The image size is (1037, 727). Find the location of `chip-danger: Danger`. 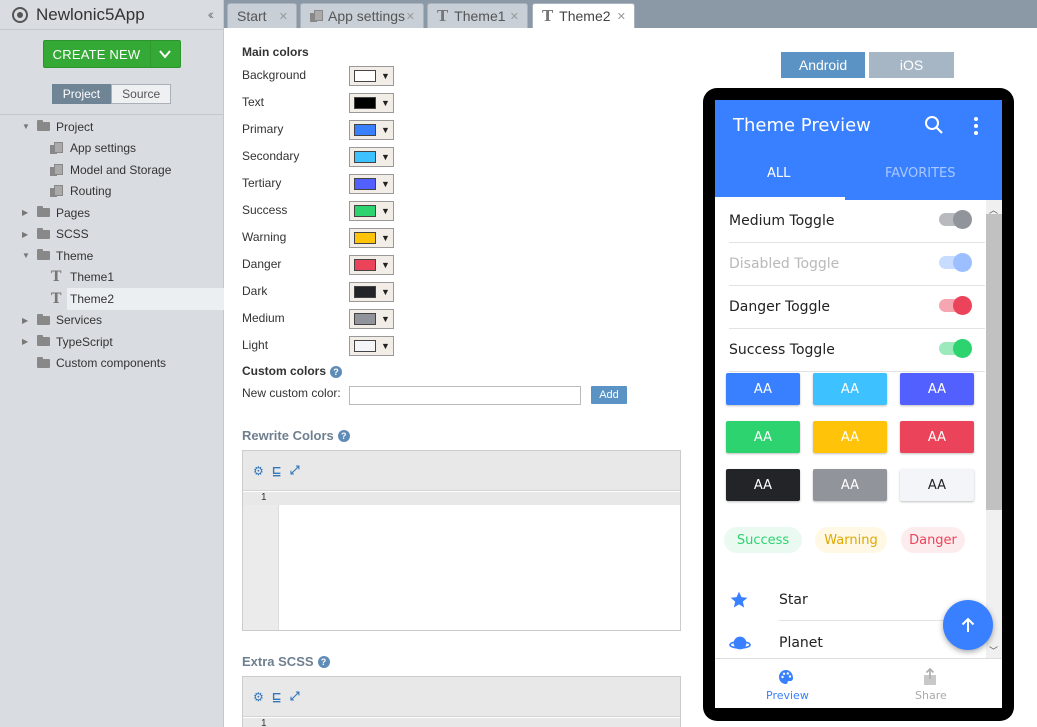

chip-danger: Danger is located at coordinates (933, 540).